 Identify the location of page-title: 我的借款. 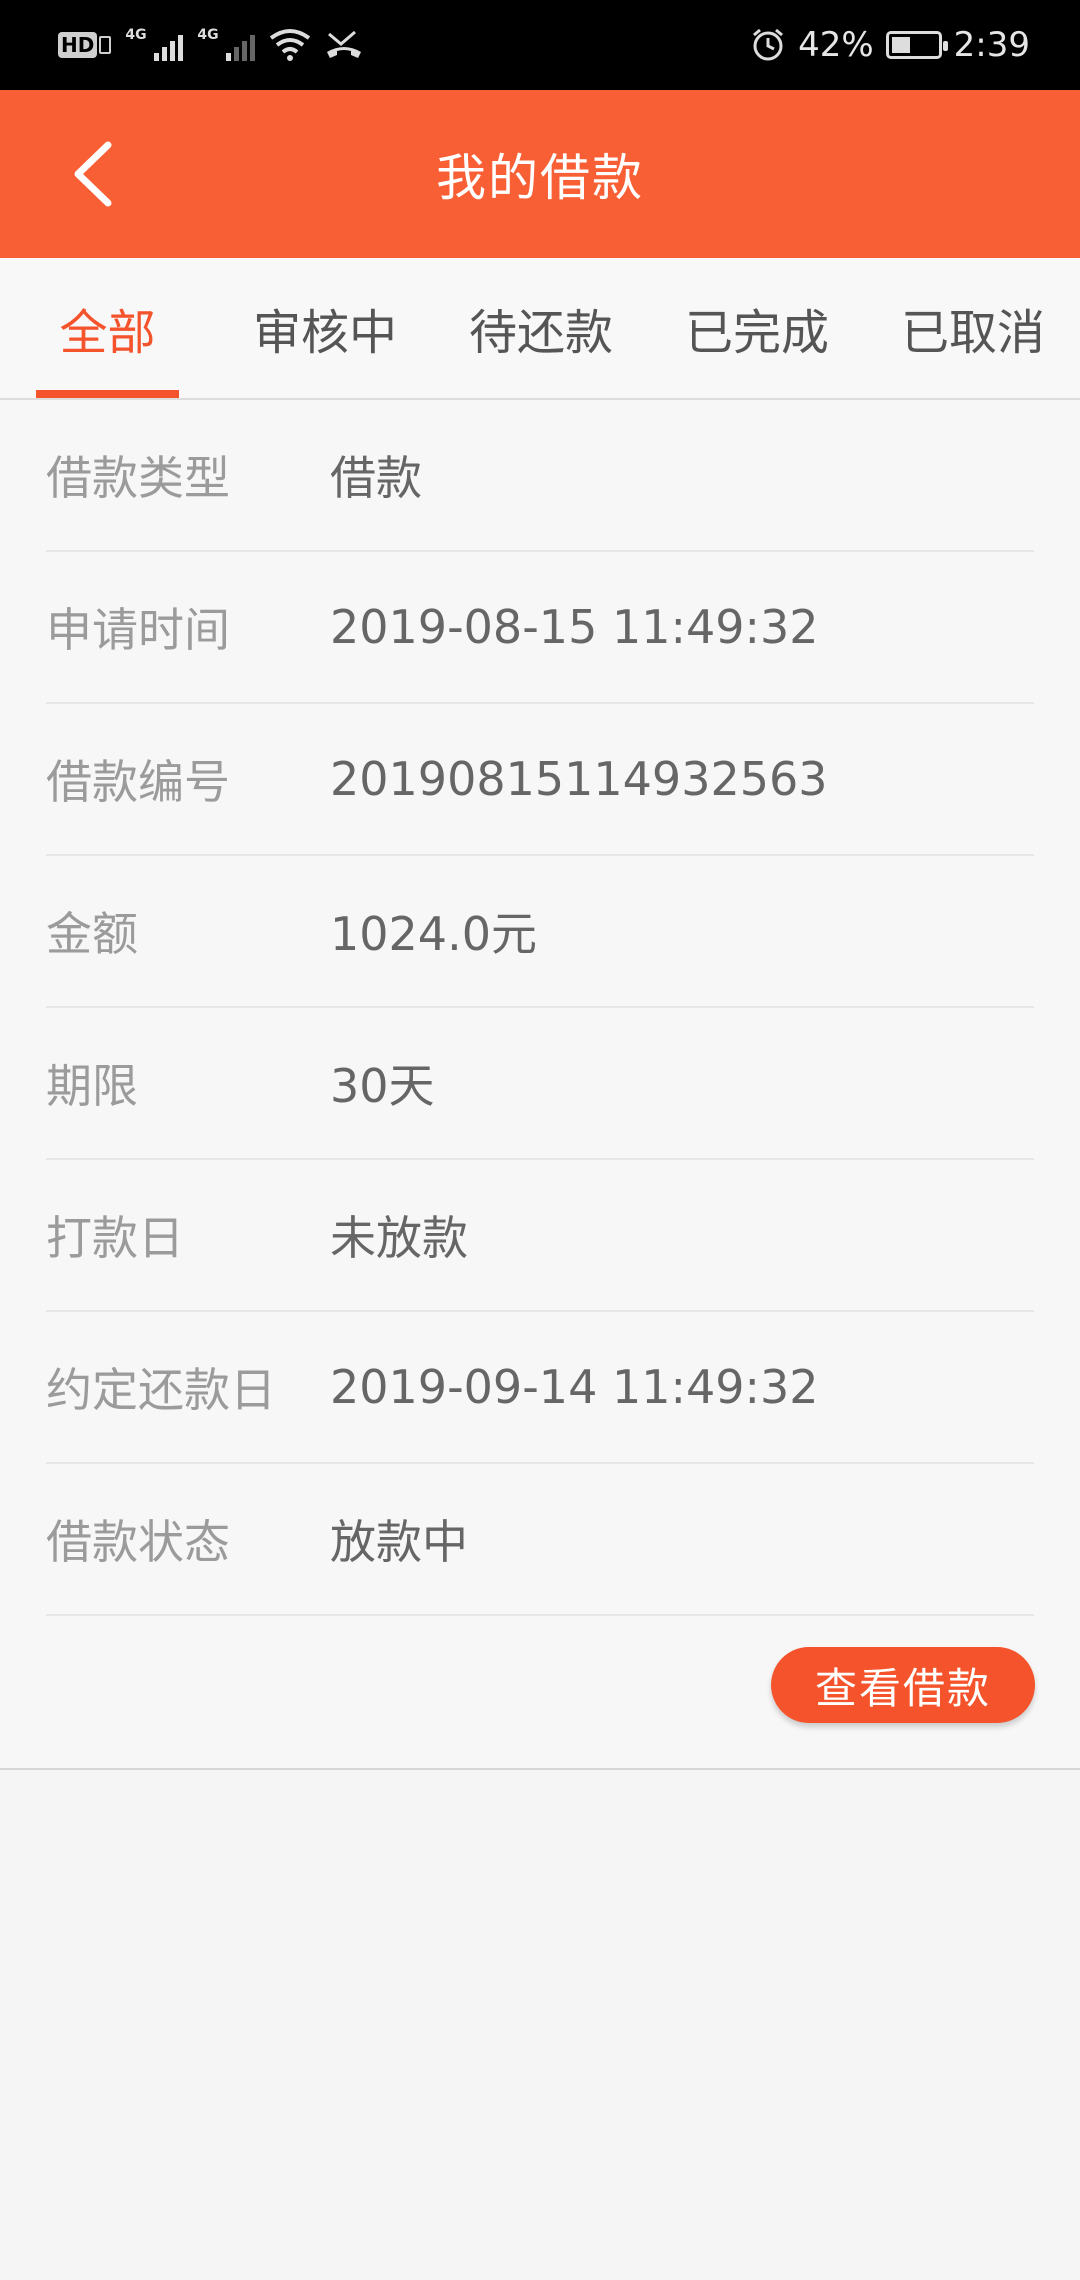
(540, 178).